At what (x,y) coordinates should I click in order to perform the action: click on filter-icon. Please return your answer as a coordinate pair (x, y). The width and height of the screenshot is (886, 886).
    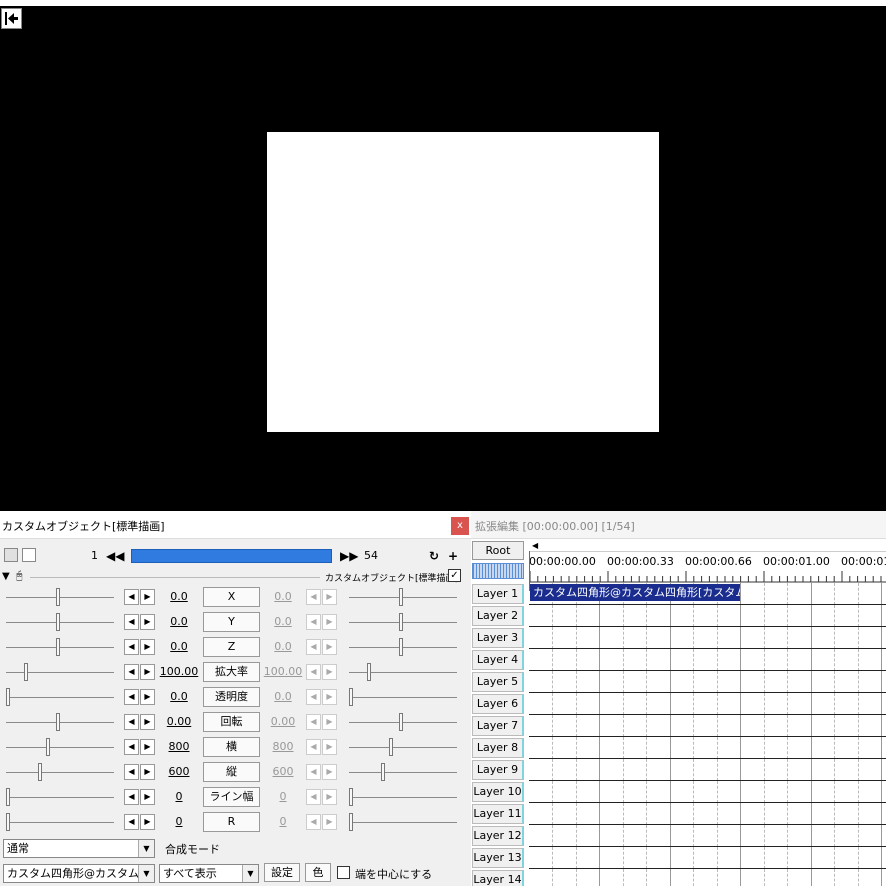
    Looking at the image, I should click on (11, 555).